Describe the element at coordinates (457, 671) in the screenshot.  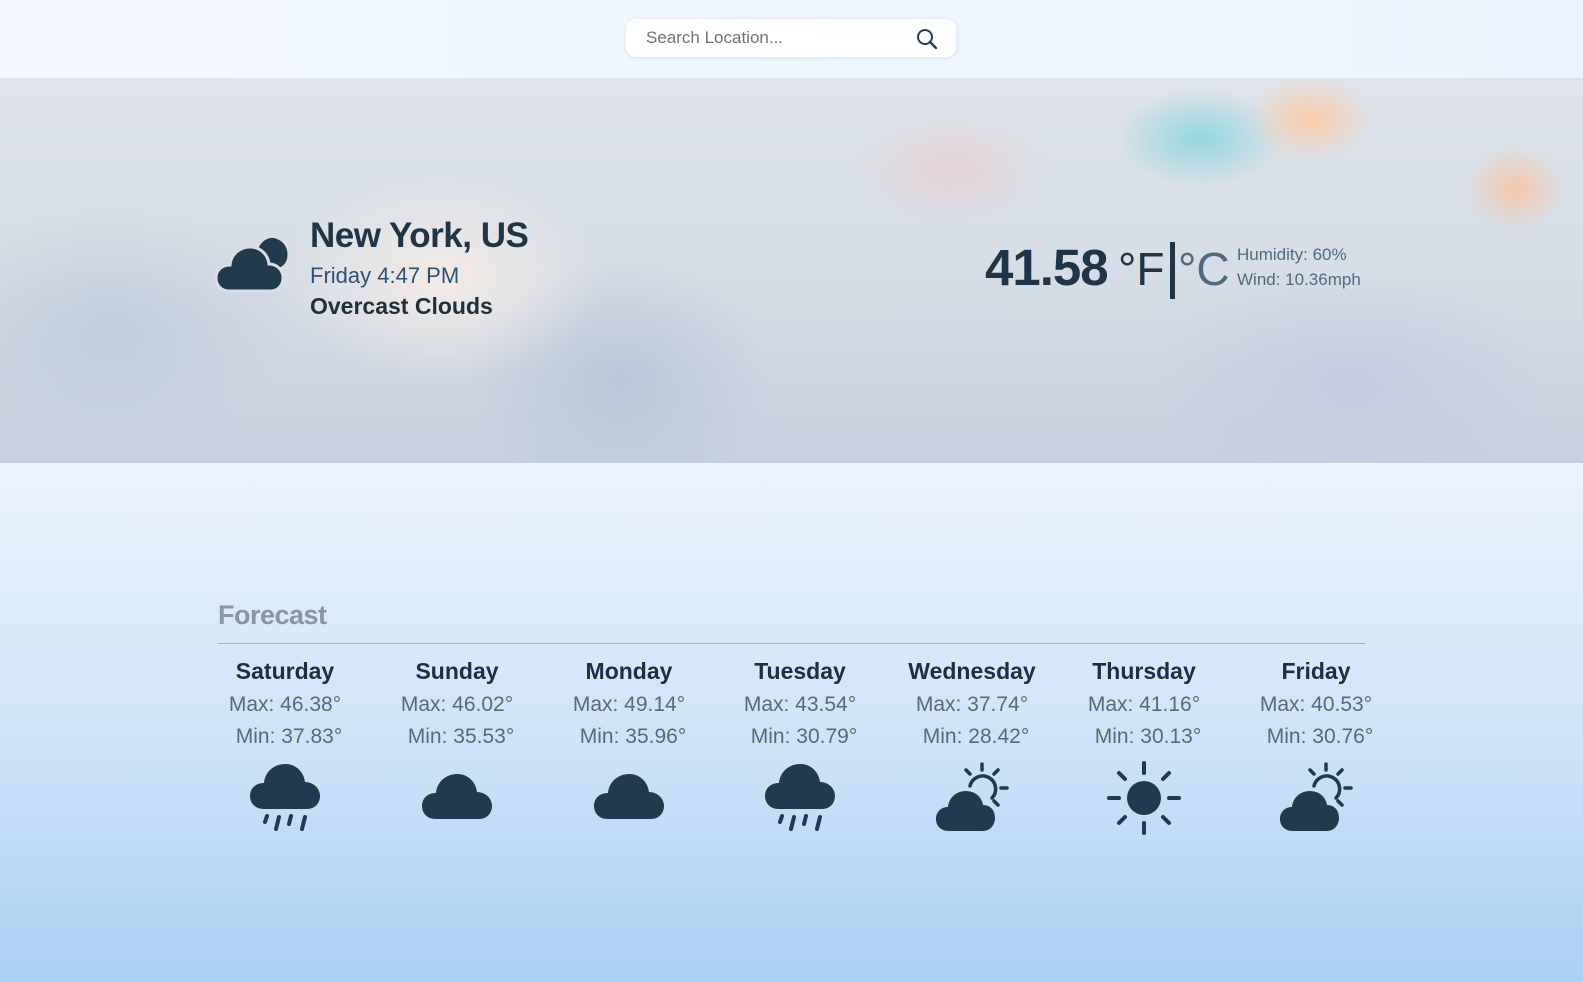
I see `forecast-day-name: Sunday` at that location.